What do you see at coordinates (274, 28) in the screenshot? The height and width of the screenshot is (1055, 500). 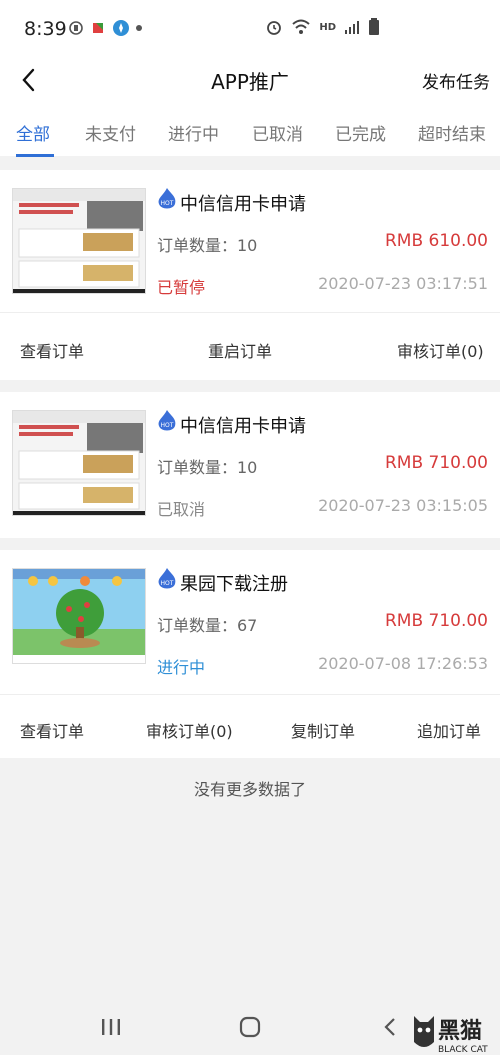 I see `alarm-icon` at bounding box center [274, 28].